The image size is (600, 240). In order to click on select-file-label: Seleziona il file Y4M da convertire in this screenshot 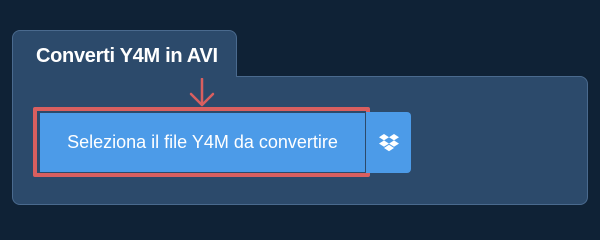, I will do `click(202, 142)`.